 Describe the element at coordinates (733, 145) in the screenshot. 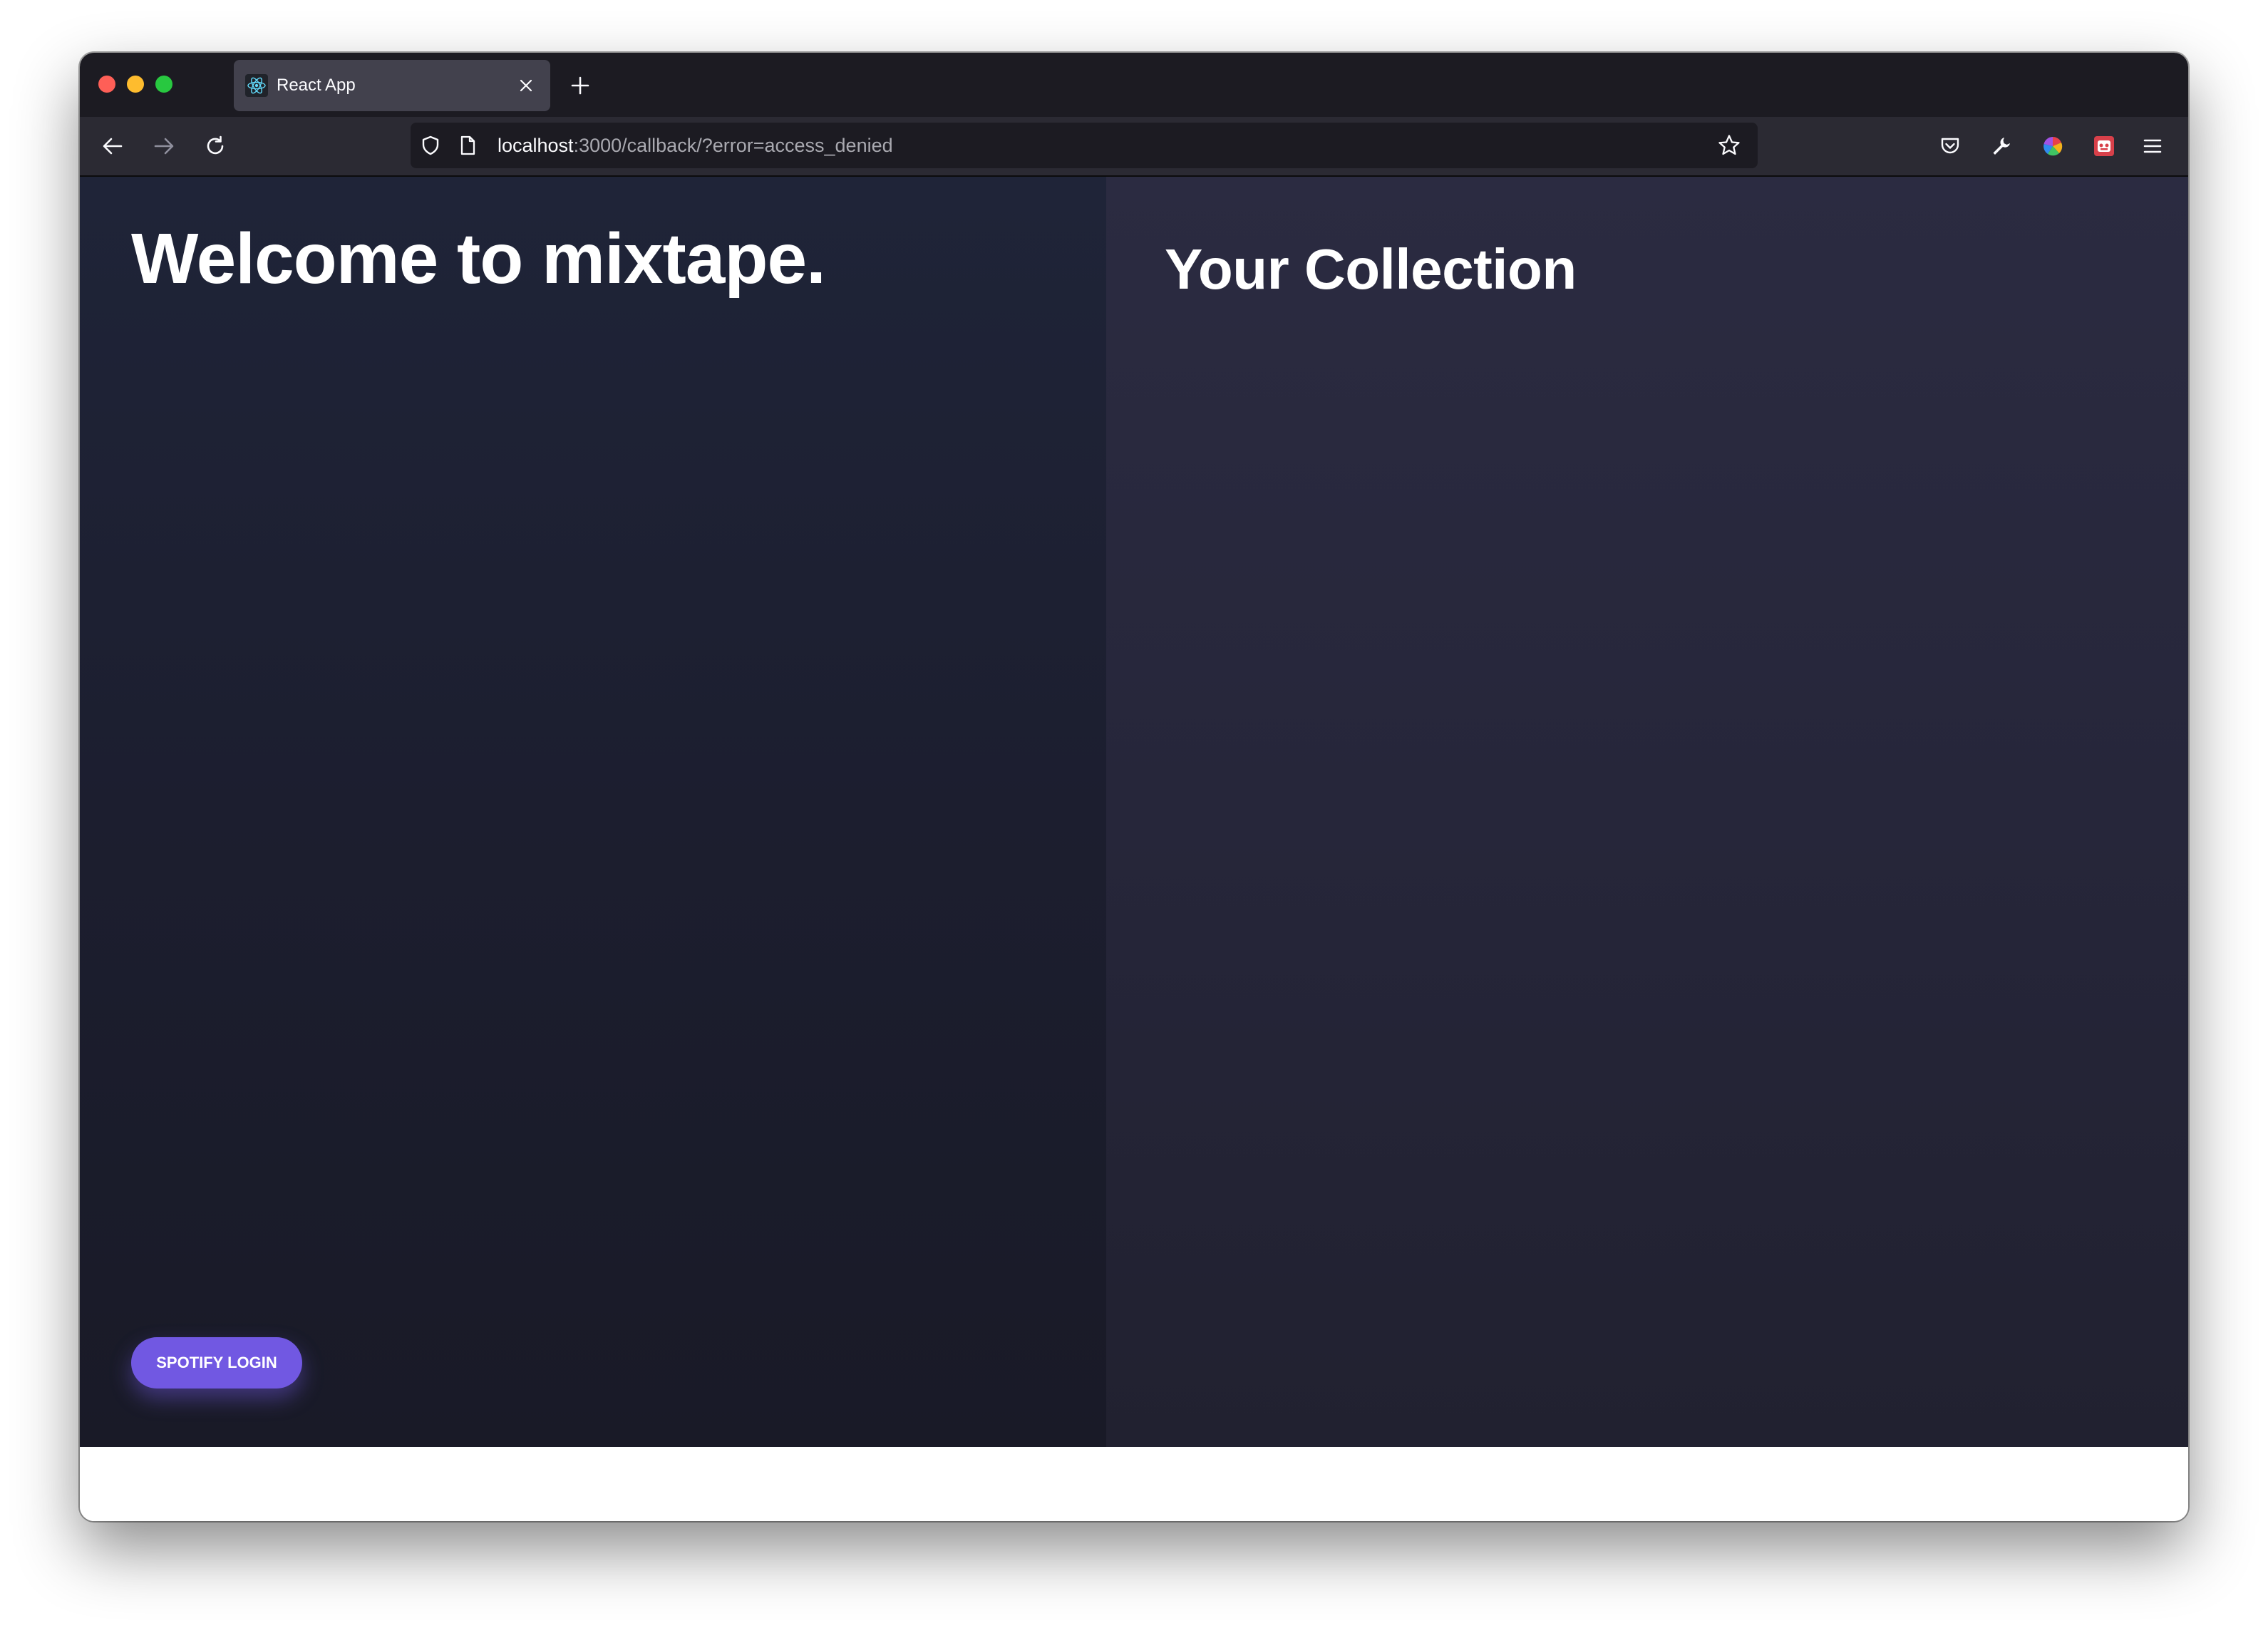

I see `url-path: :3000/callback/?error=access_denied` at that location.